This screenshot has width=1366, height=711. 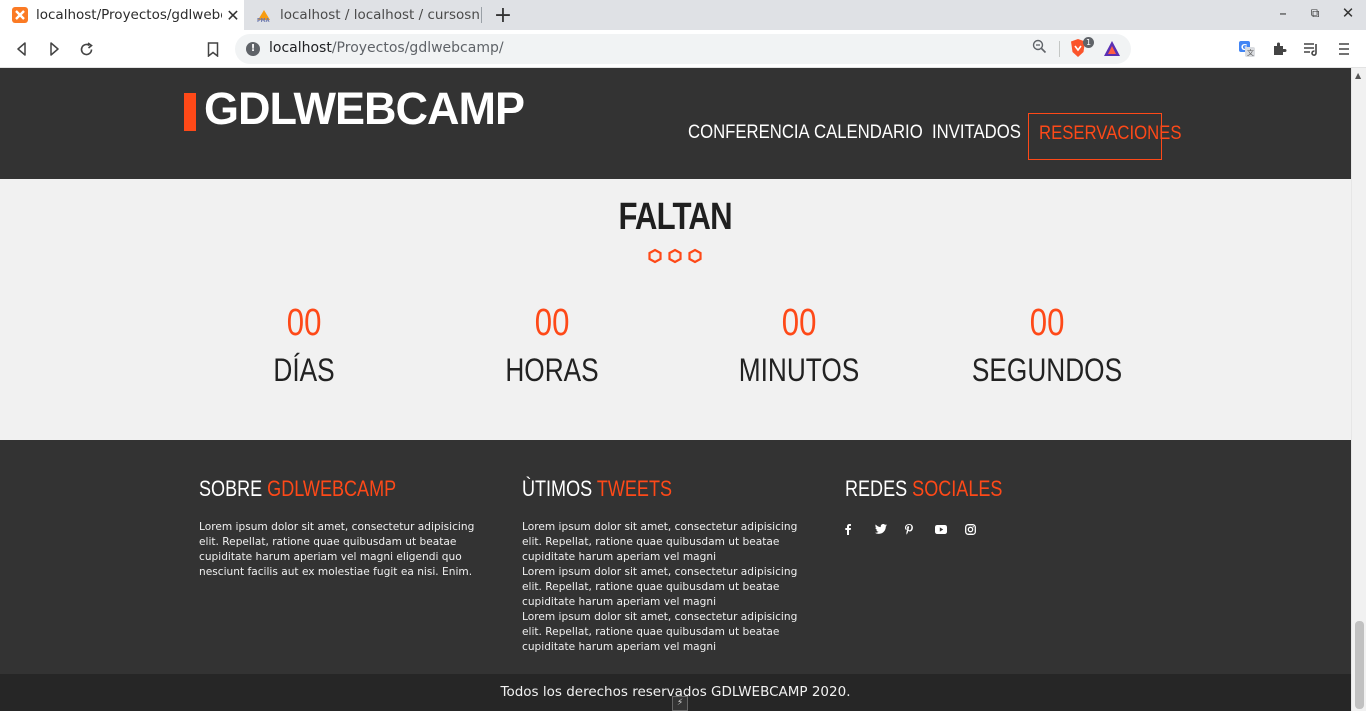 I want to click on site-info-icon: !, so click(x=253, y=49).